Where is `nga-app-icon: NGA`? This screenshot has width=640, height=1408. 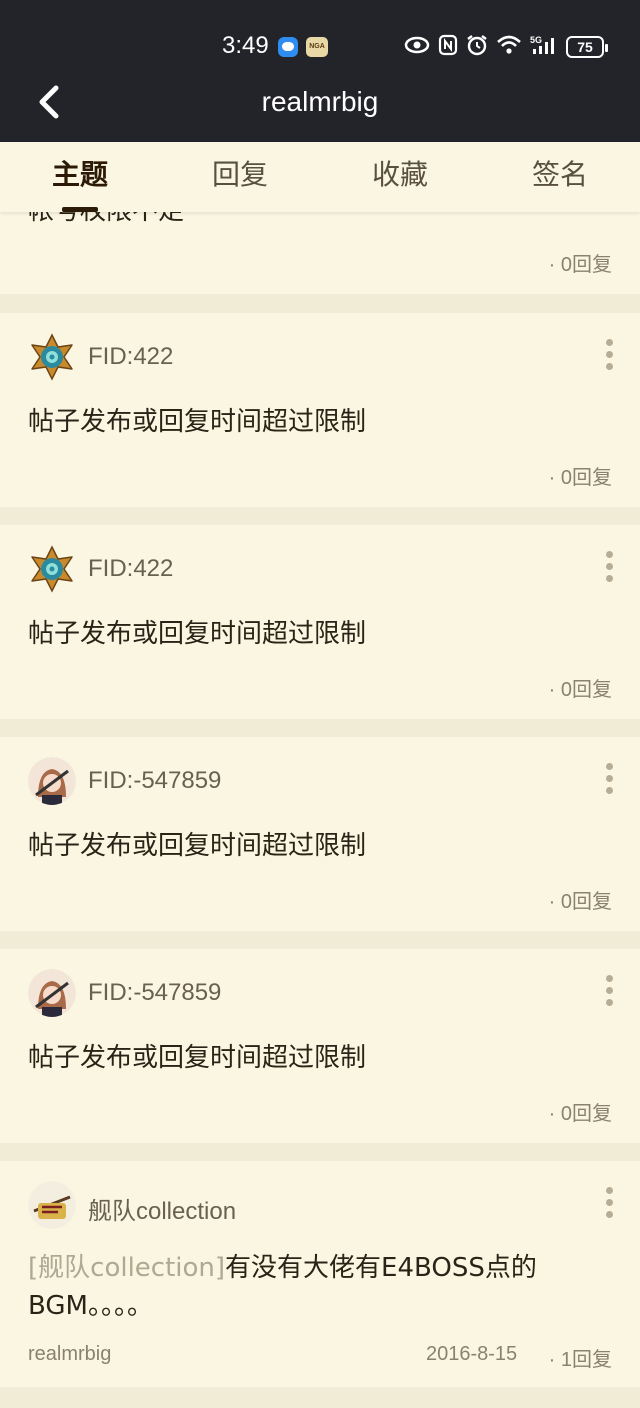 nga-app-icon: NGA is located at coordinates (317, 47).